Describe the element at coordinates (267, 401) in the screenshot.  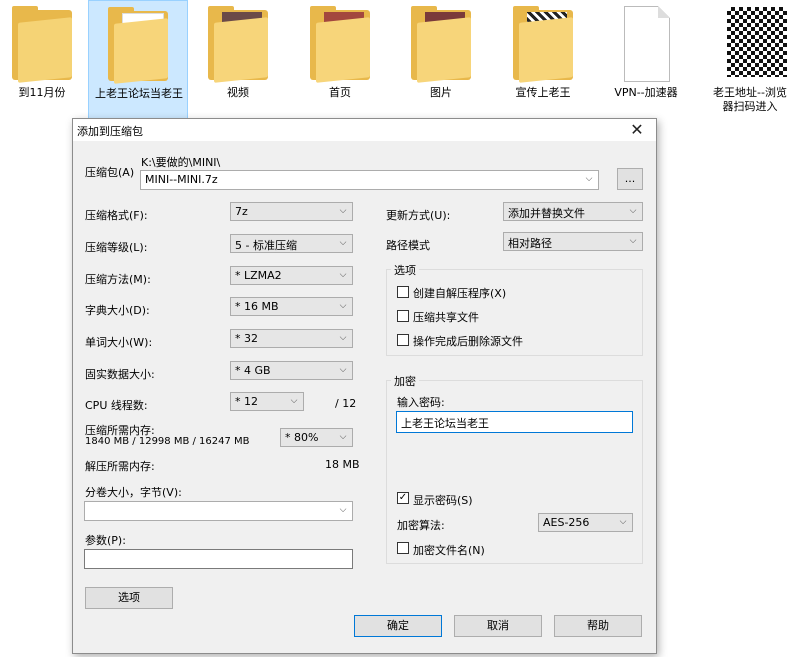
I see `cpu-select: * 12 ⌵` at that location.